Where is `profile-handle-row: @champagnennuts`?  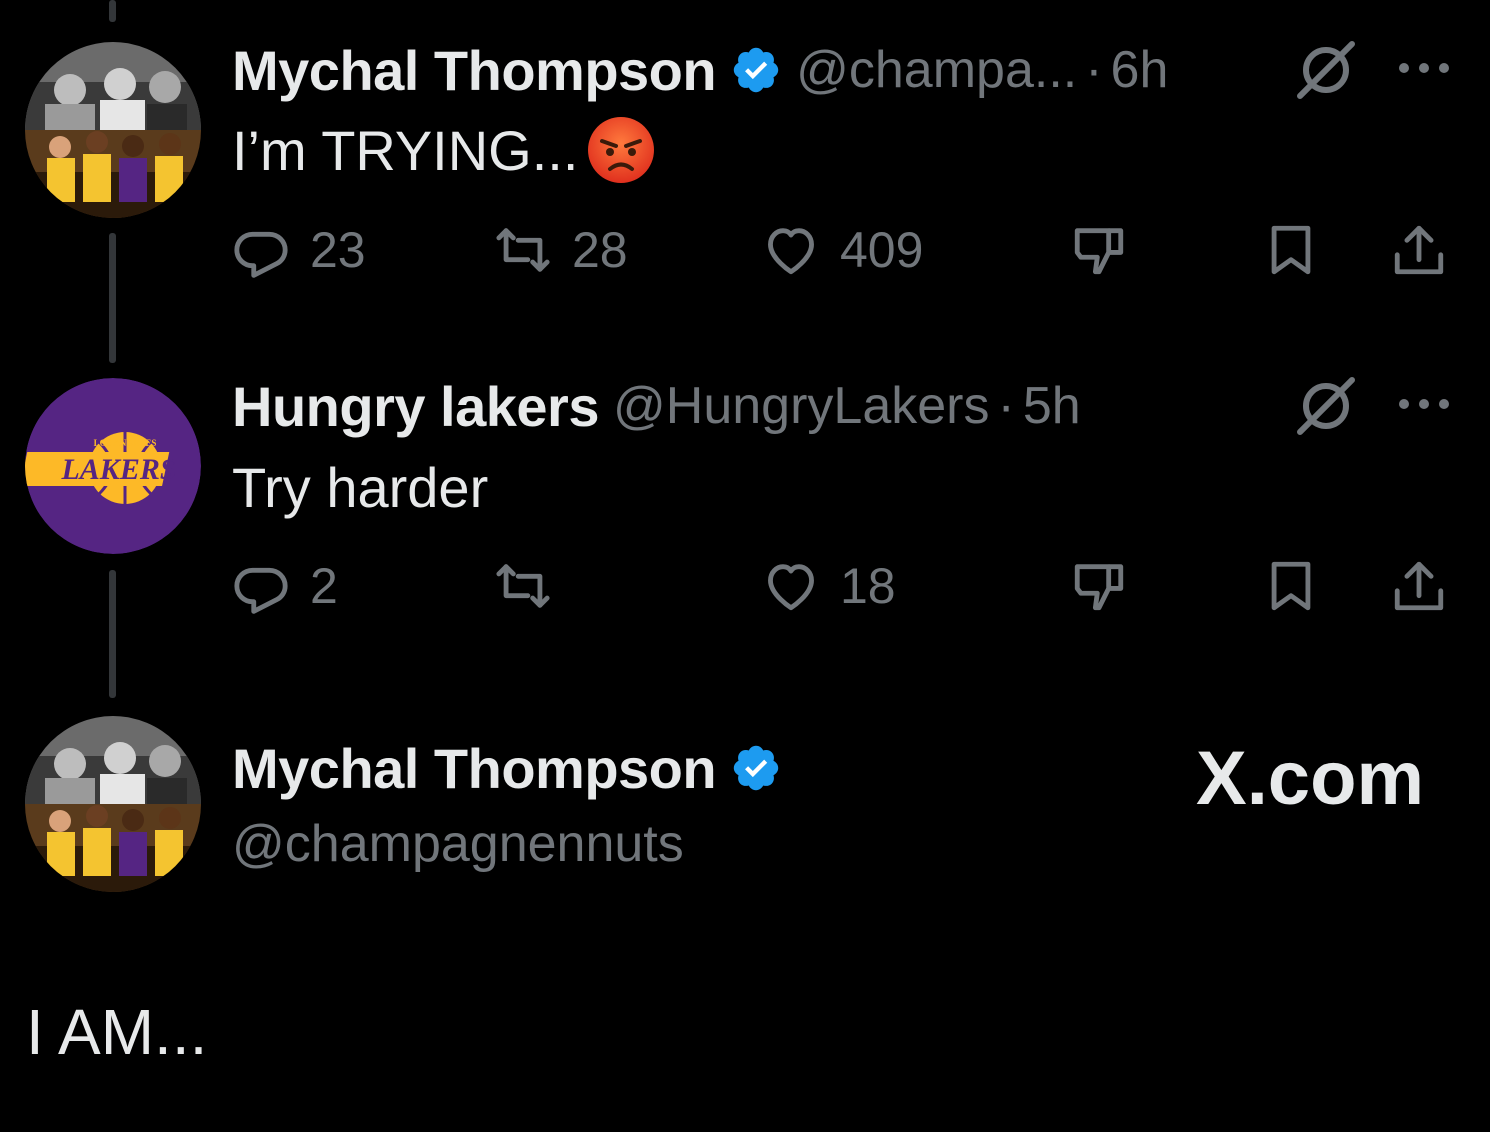 profile-handle-row: @champagnennuts is located at coordinates (458, 844).